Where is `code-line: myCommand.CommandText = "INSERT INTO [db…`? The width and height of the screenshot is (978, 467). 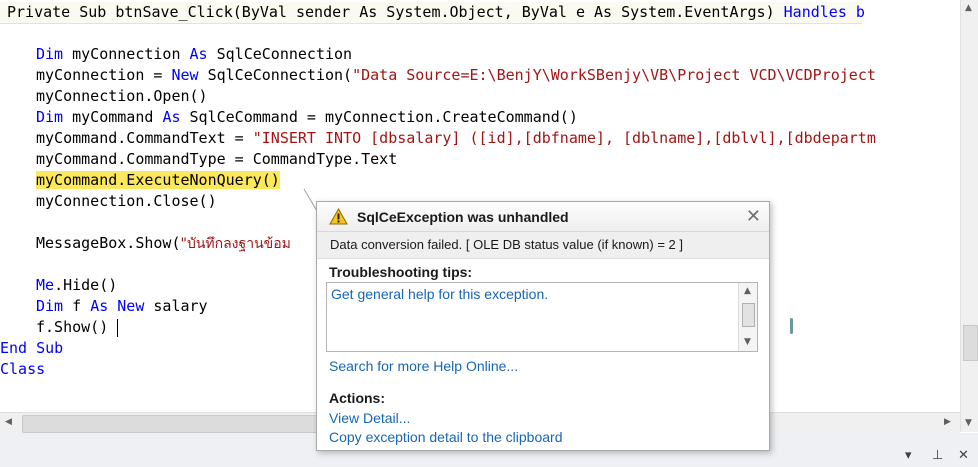
code-line: myCommand.CommandText = "INSERT INTO [db… is located at coordinates (456, 138).